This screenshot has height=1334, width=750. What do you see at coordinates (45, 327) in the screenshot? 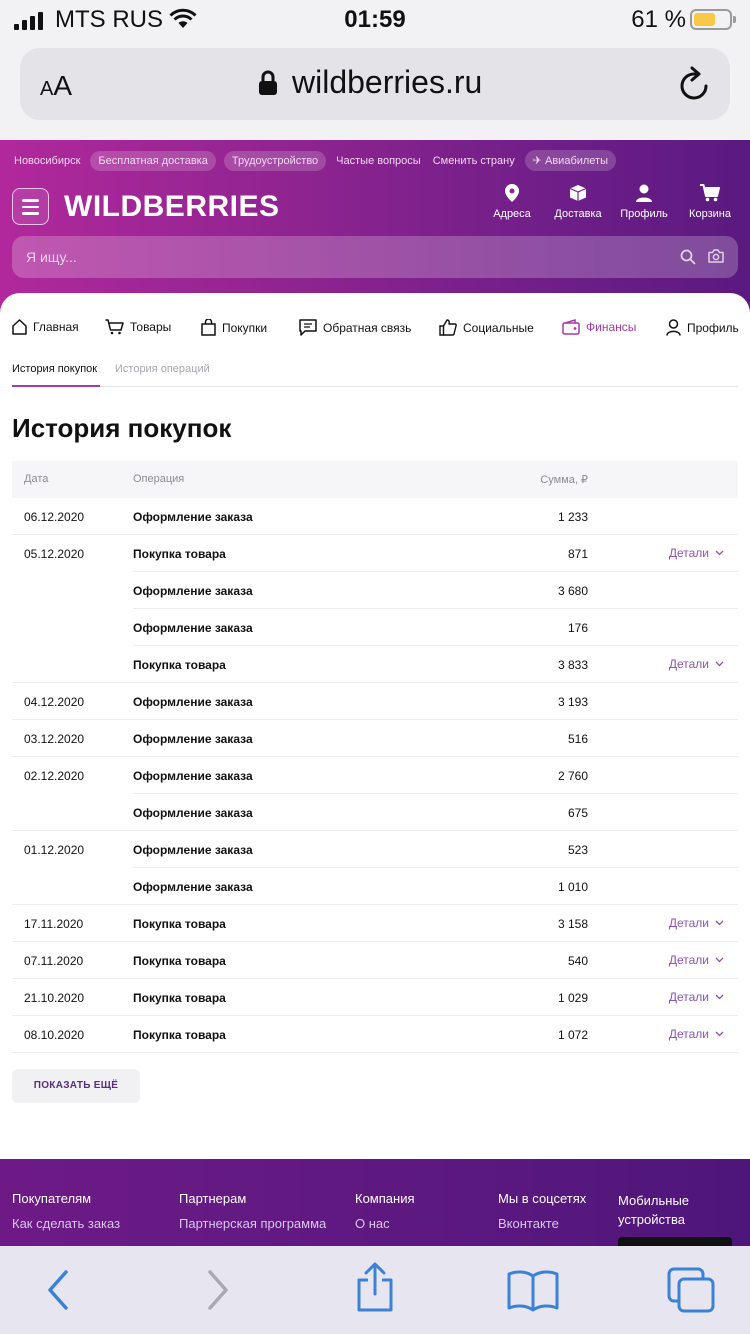
I see `tab-home: Главная` at bounding box center [45, 327].